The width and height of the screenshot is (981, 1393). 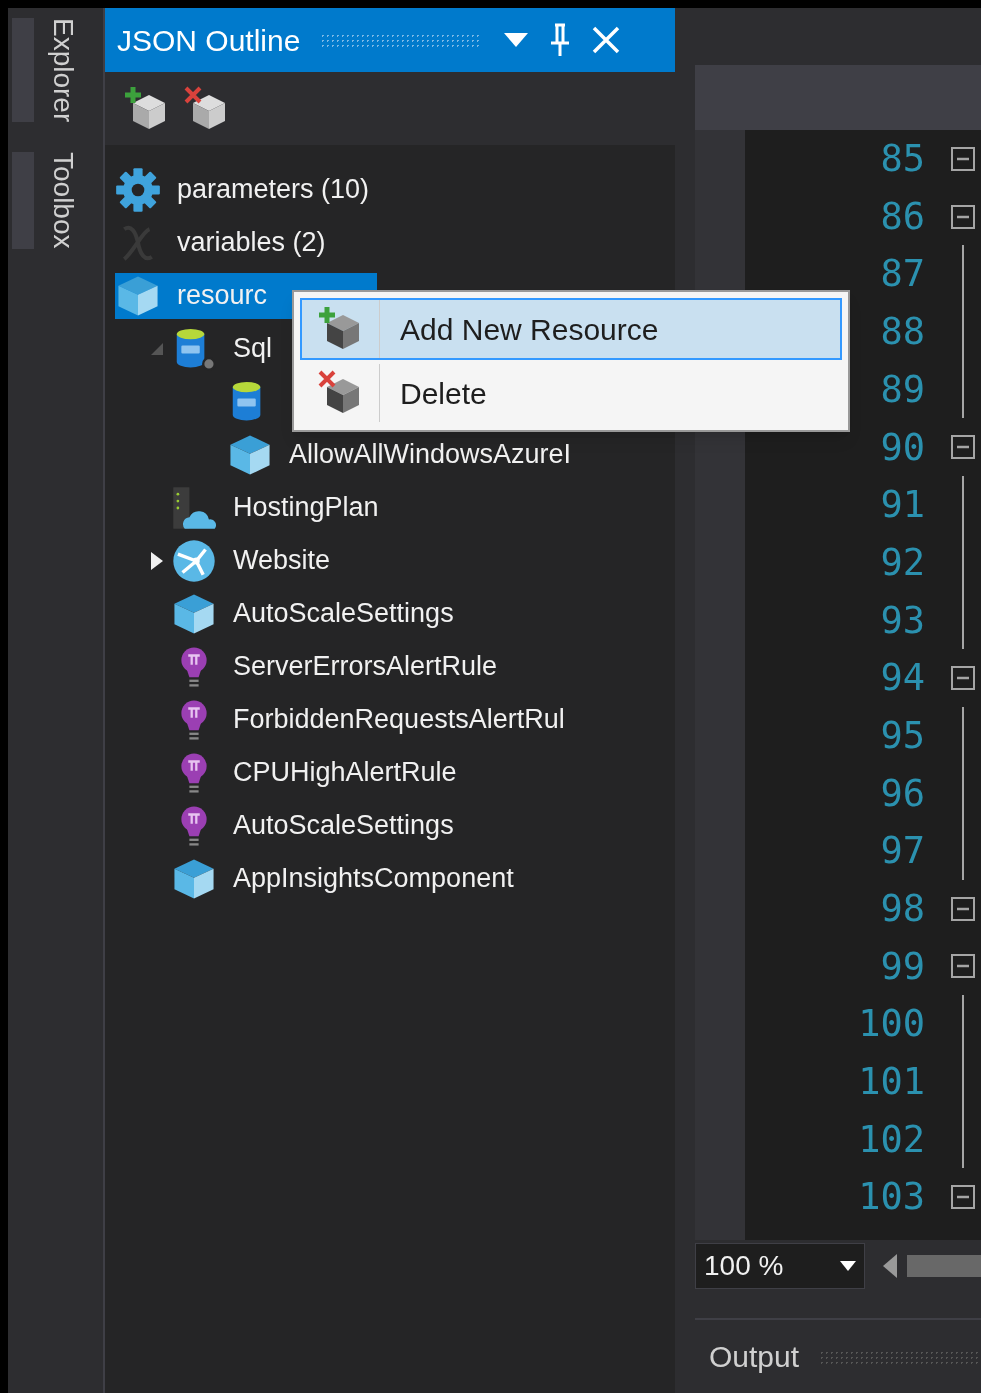 What do you see at coordinates (902, 678) in the screenshot?
I see `line-number: 94` at bounding box center [902, 678].